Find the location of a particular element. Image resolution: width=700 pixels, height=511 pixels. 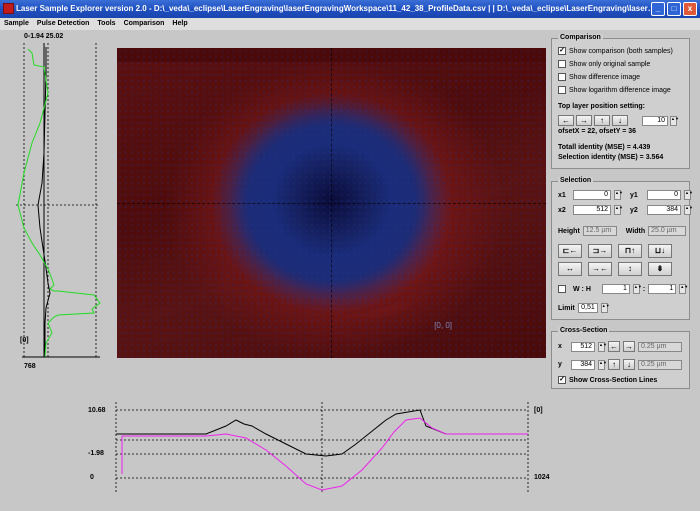

comparison-title: Comparison is located at coordinates (580, 37).